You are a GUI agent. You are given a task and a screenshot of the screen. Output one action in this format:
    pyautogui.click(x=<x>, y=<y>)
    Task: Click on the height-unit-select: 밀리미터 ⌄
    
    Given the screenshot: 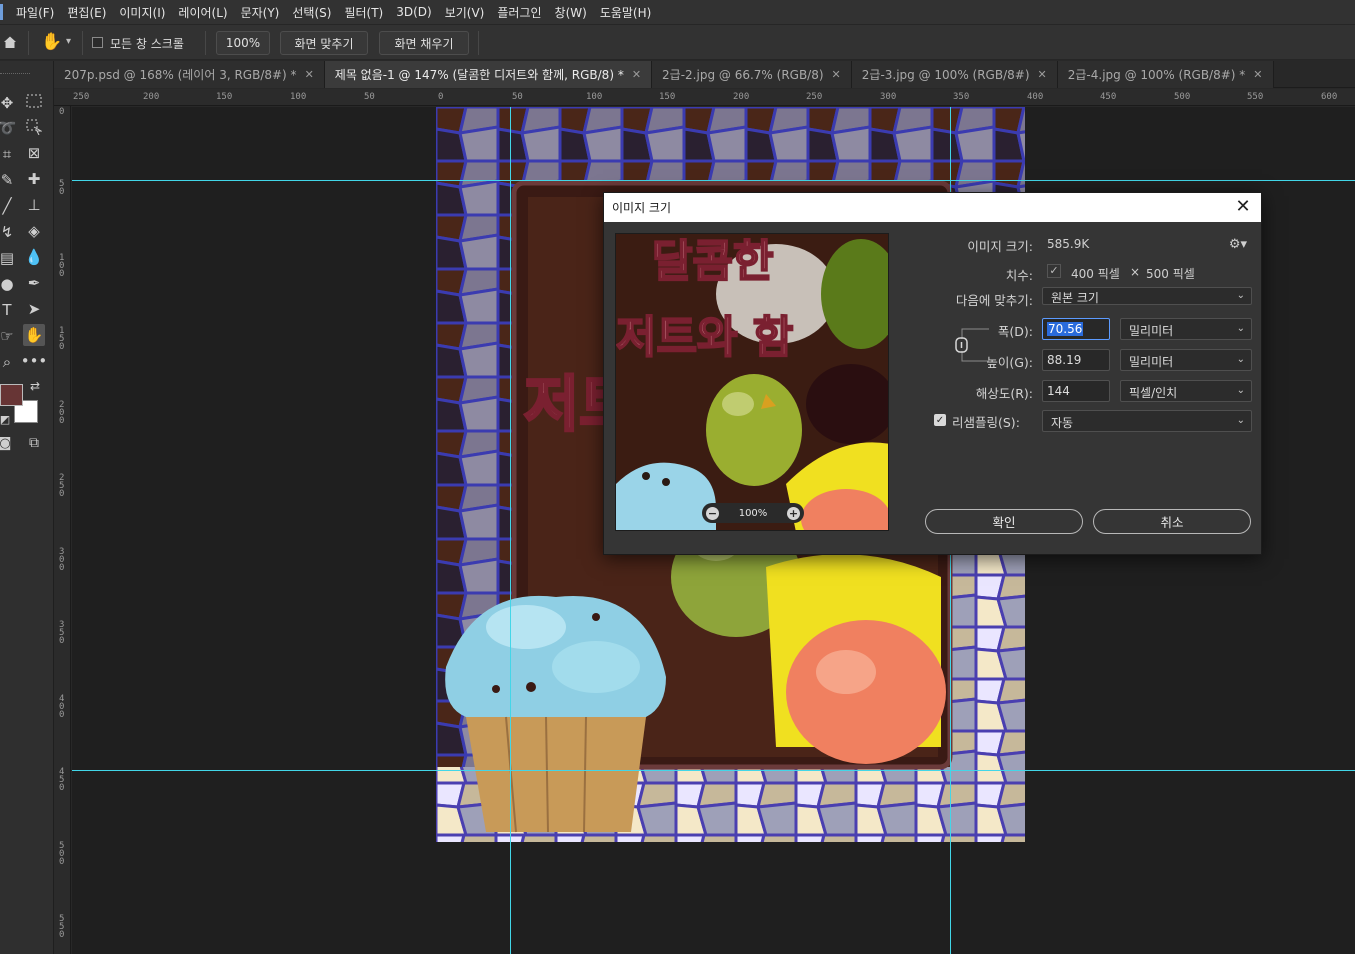 What is the action you would take?
    pyautogui.click(x=1186, y=360)
    